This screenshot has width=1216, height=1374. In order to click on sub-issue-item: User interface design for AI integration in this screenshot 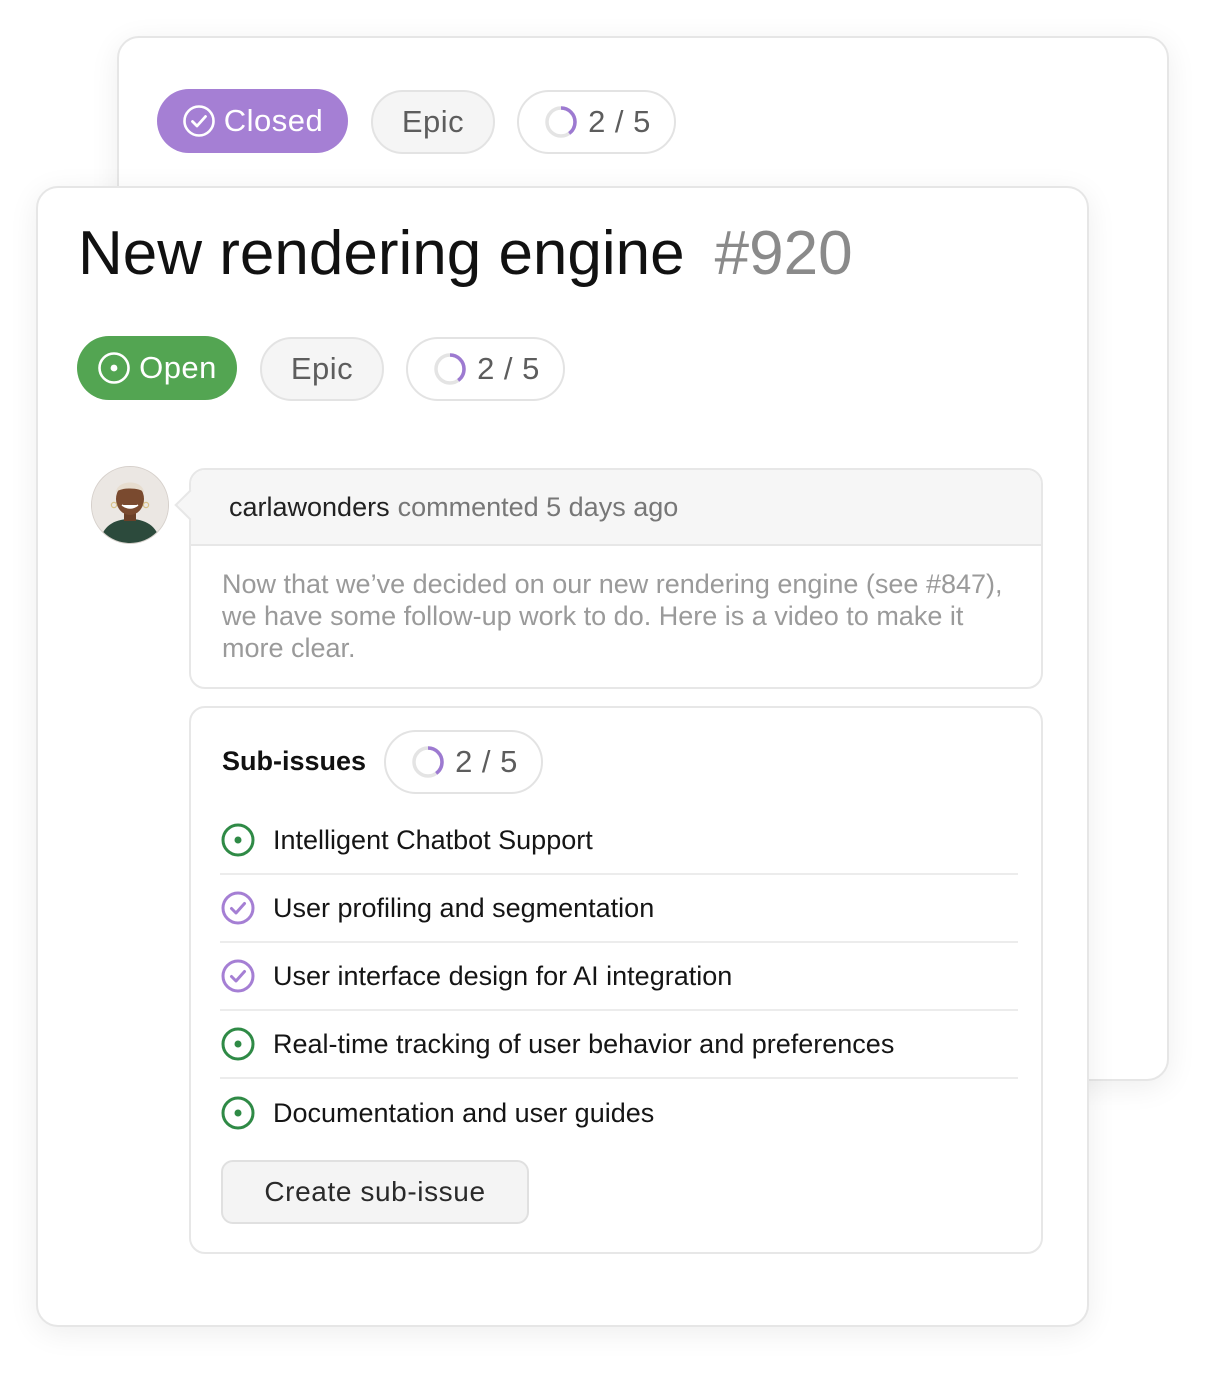, I will do `click(619, 977)`.